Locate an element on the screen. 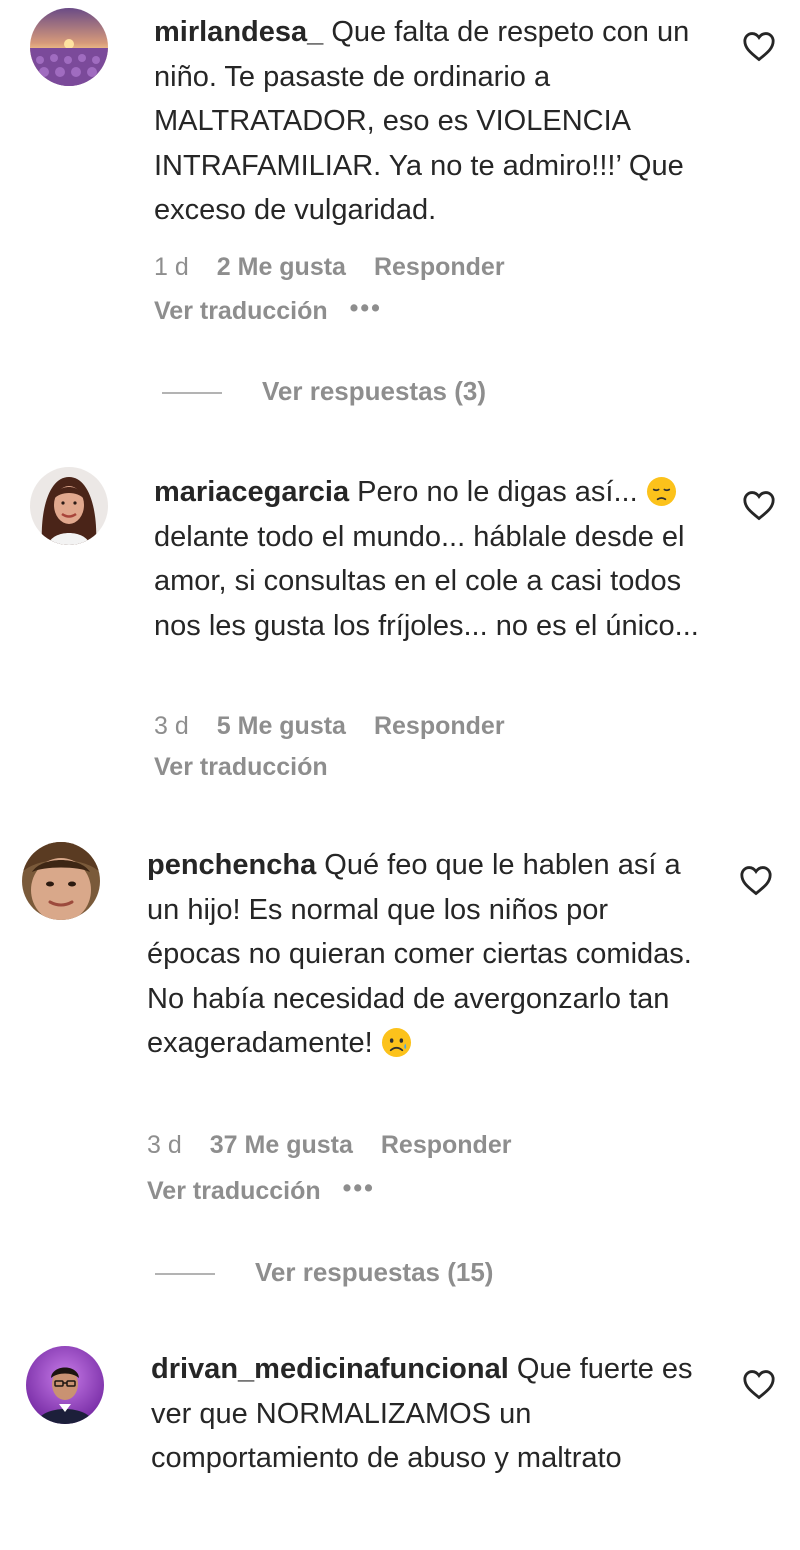  username-link: penchencha is located at coordinates (231, 865).